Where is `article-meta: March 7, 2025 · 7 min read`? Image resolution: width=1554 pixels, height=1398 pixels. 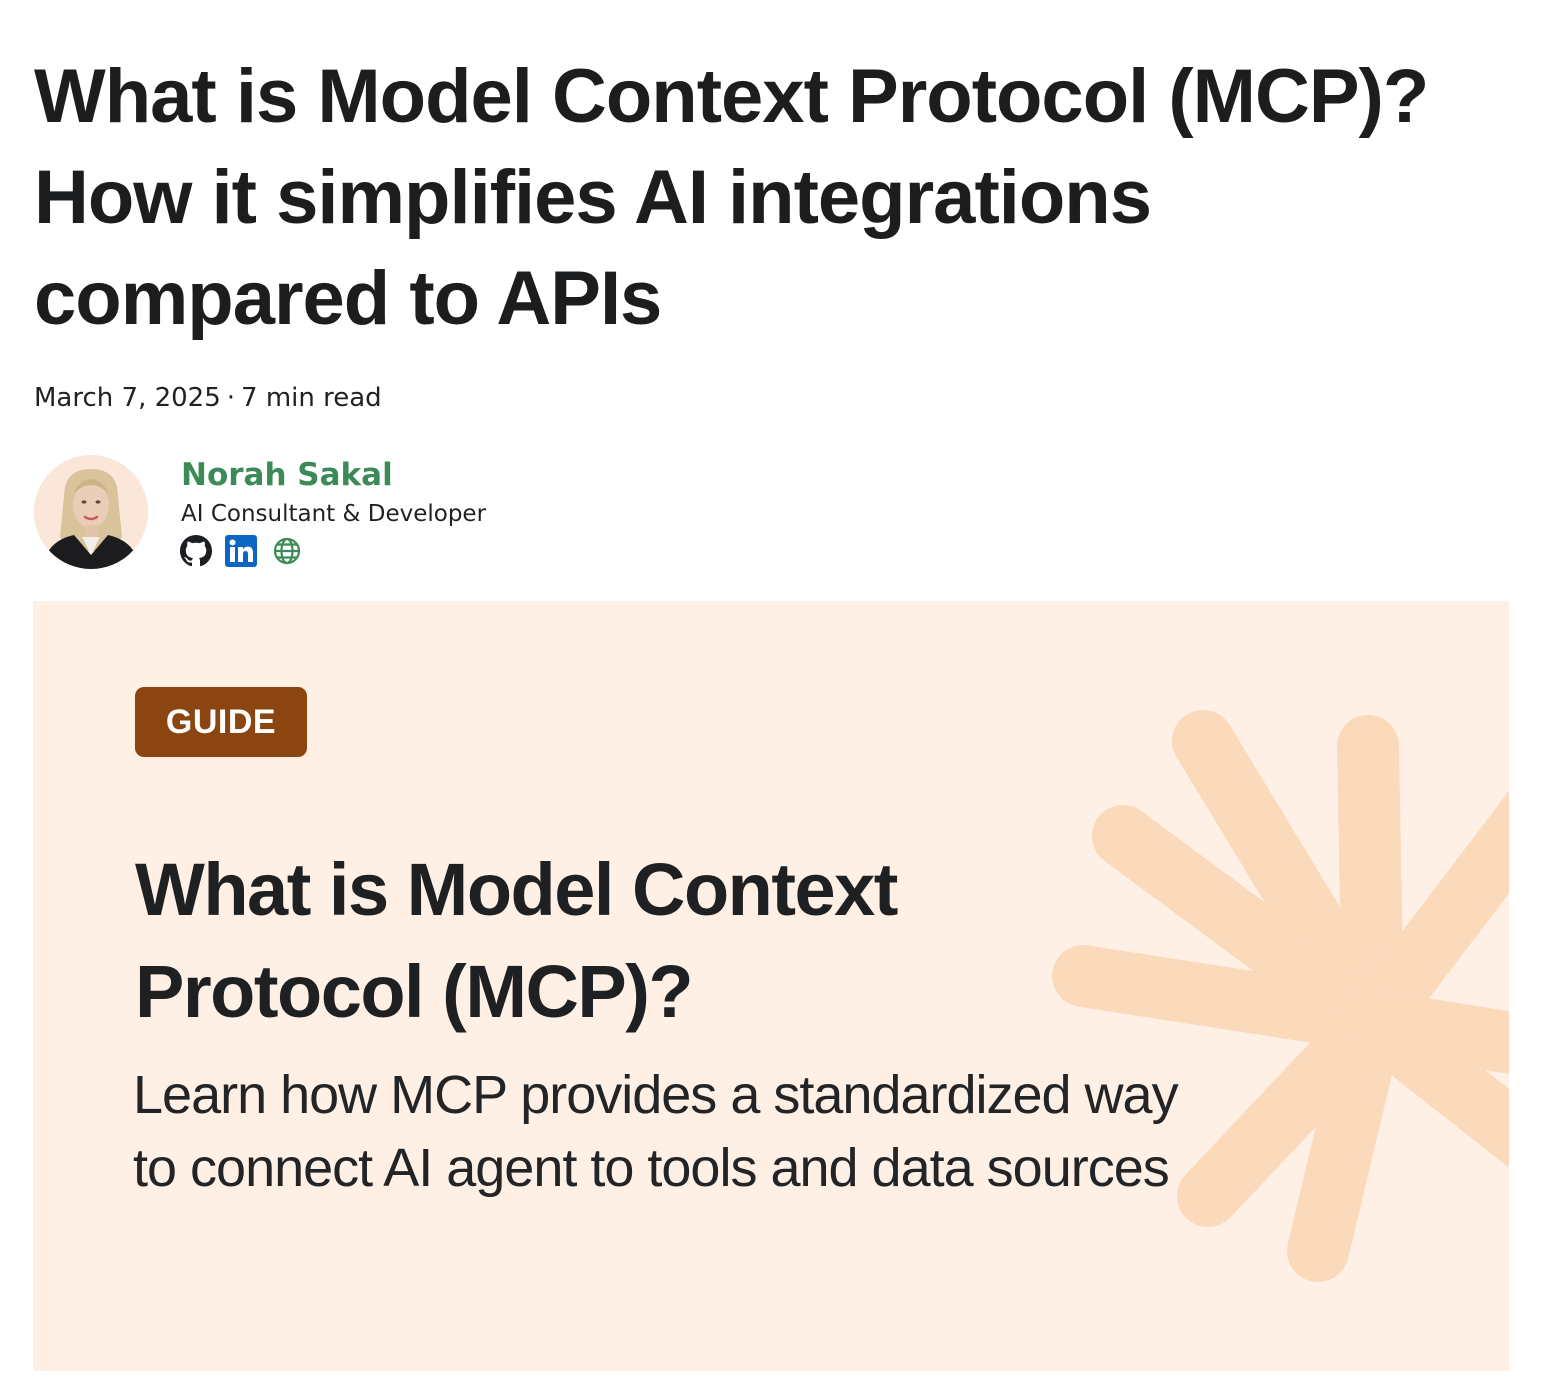
article-meta: March 7, 2025 · 7 min read is located at coordinates (208, 398).